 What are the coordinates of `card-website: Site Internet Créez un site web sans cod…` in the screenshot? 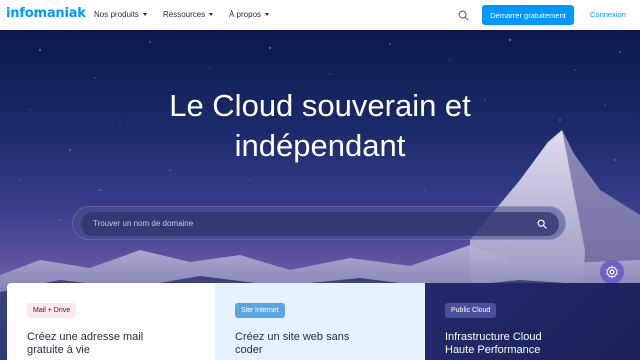 It's located at (320, 321).